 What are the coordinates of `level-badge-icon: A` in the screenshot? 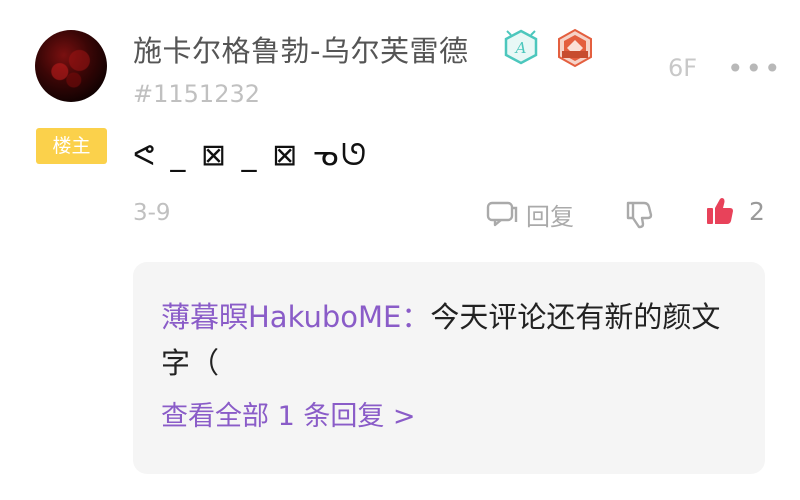 It's located at (521, 47).